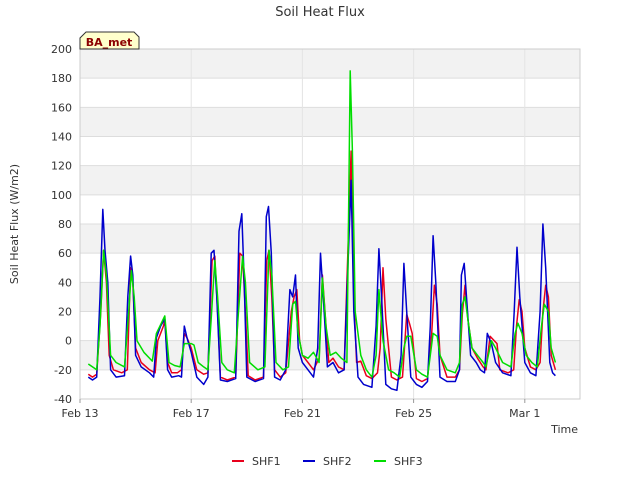  Describe the element at coordinates (61, 166) in the screenshot. I see `y-tick-label: 120` at that location.